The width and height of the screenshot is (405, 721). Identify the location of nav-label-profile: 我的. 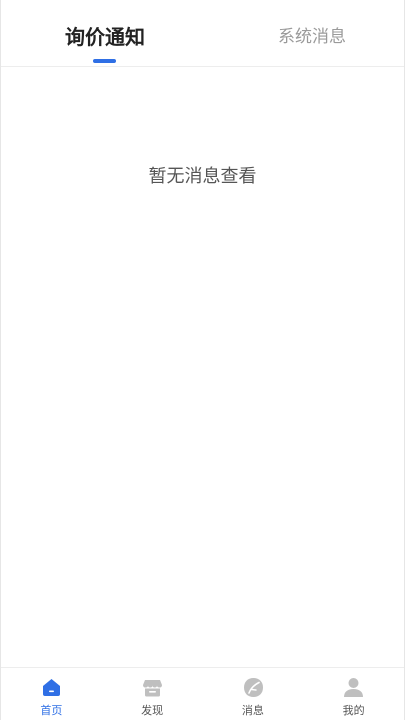
(353, 710).